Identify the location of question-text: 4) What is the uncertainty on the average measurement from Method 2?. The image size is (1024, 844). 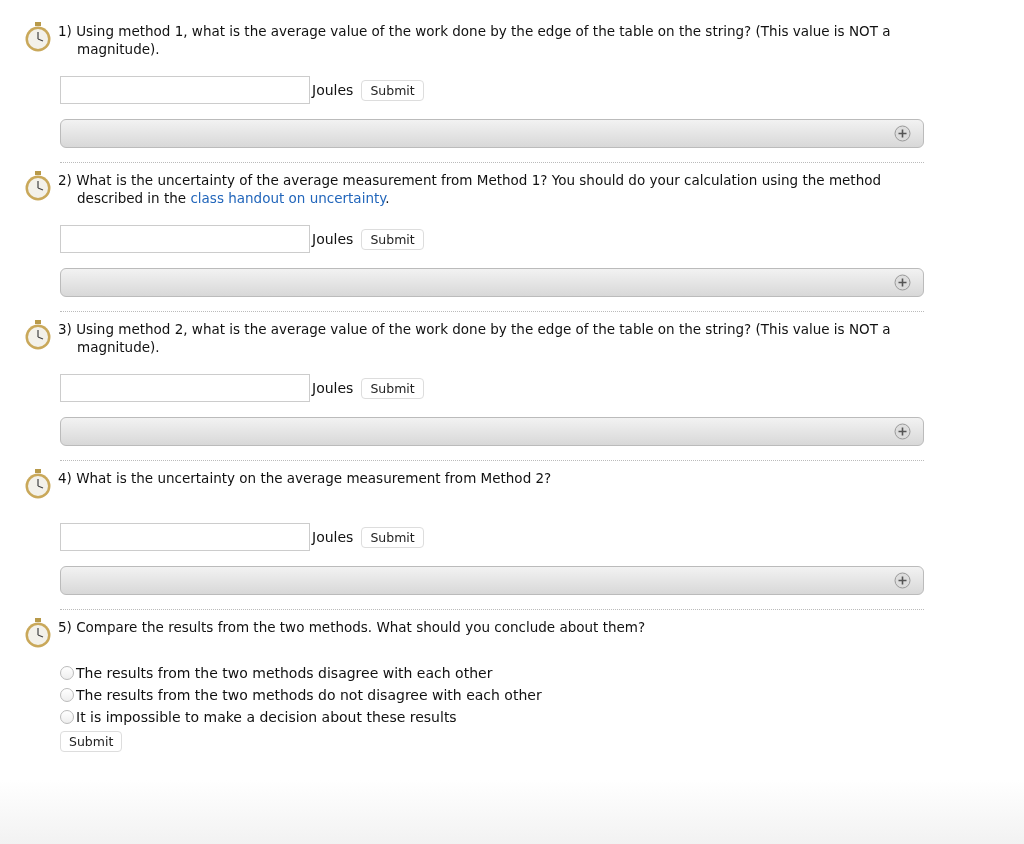
(305, 478).